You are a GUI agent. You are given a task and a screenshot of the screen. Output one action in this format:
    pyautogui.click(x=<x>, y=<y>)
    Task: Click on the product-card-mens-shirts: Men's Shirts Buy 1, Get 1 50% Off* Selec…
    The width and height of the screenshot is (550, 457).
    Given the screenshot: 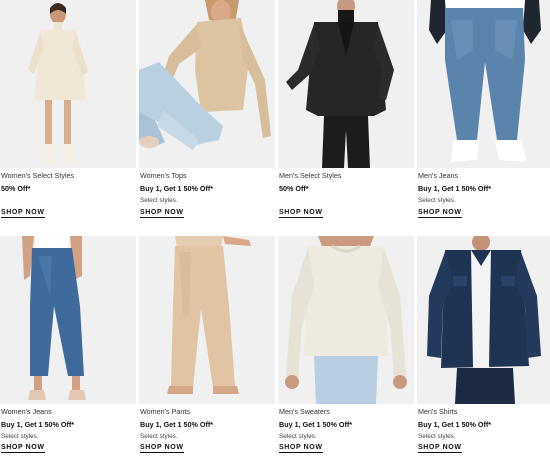 What is the action you would take?
    pyautogui.click(x=483, y=346)
    